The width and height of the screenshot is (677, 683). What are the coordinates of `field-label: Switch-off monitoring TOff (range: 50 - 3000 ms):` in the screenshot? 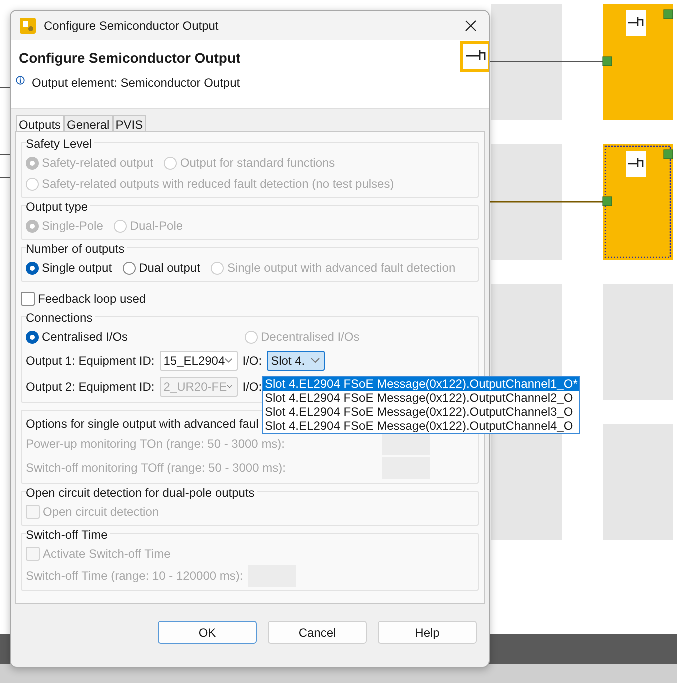 It's located at (156, 468).